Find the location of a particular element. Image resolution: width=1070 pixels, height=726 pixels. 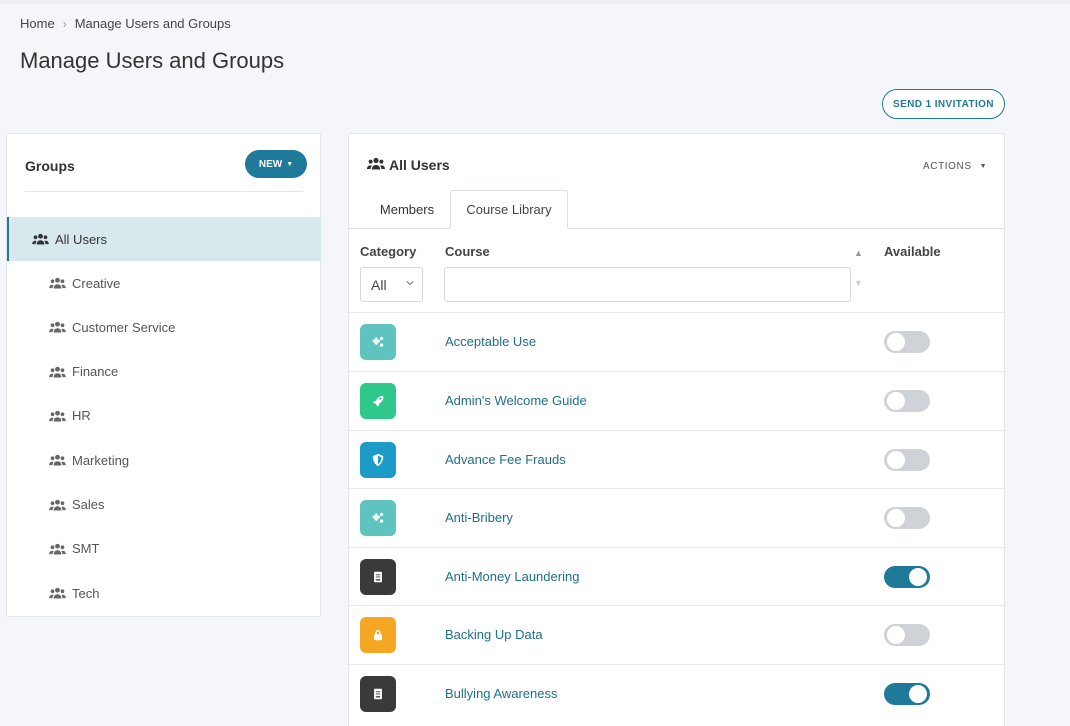

group-item-label: All Users is located at coordinates (81, 239).